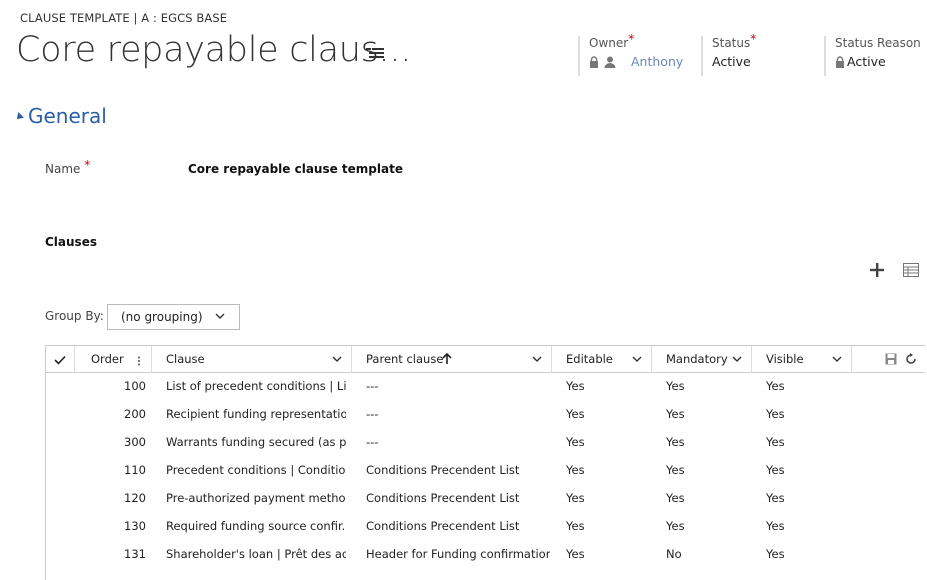 The width and height of the screenshot is (927, 580). What do you see at coordinates (124, 18) in the screenshot?
I see `entity-breadcrumb: CLAUSE TEMPLATE | A : EGCS BASE` at bounding box center [124, 18].